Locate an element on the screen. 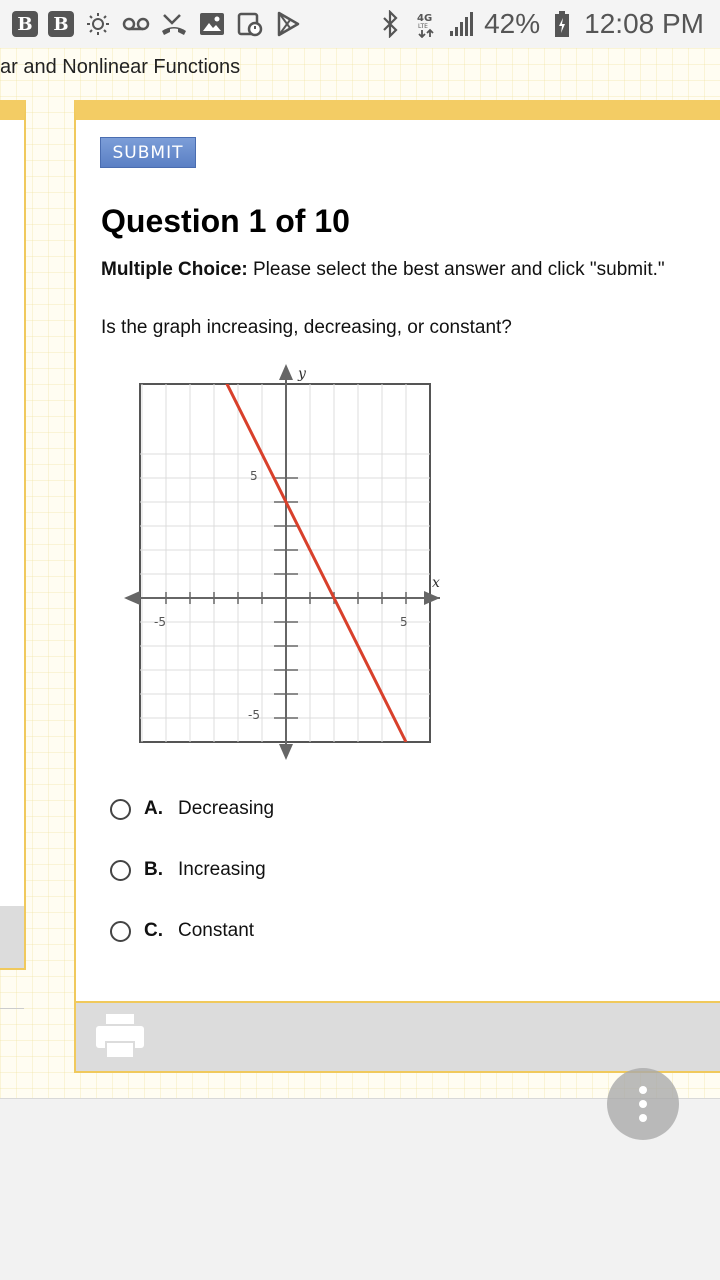  breadcrumb: ar and Nonlinear Functions is located at coordinates (120, 67).